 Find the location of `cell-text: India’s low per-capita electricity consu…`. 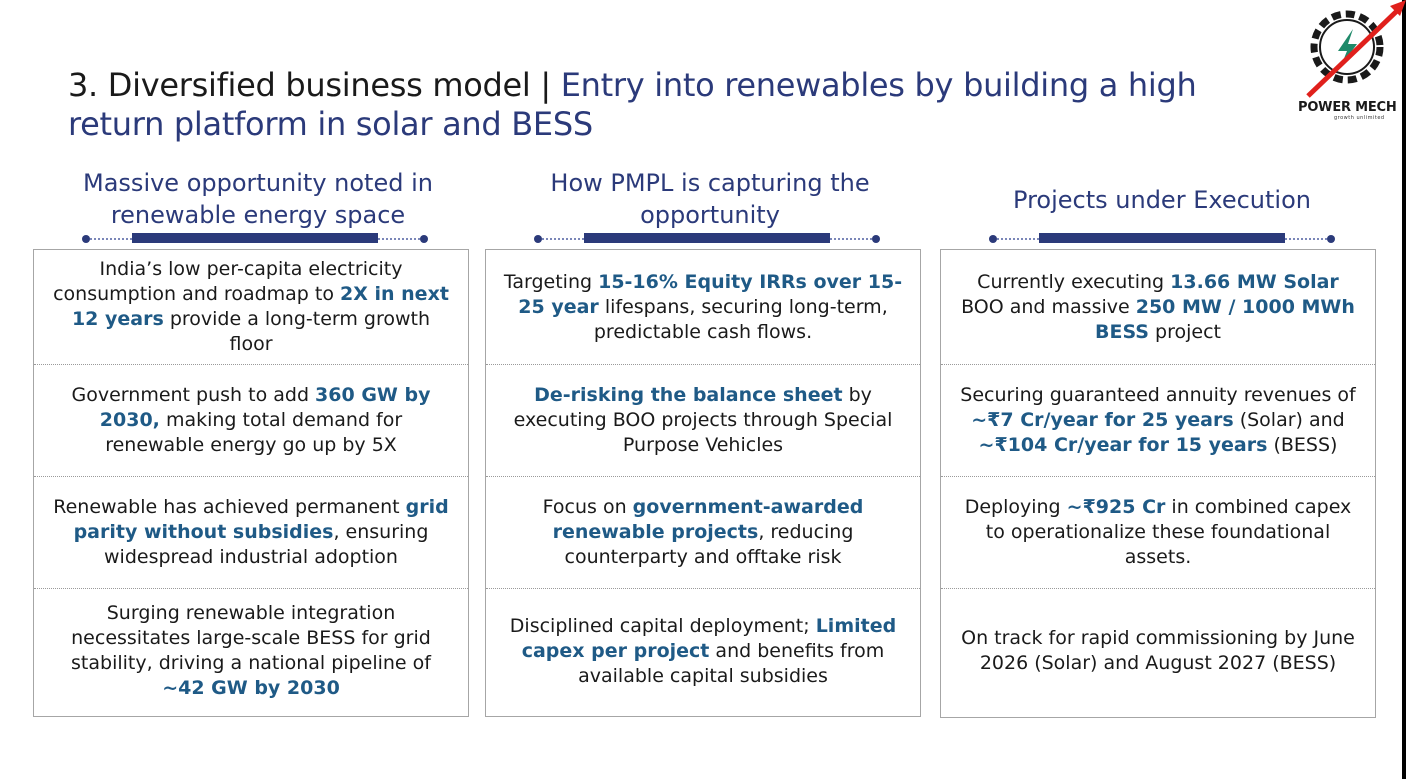

cell-text: India’s low per-capita electricity consu… is located at coordinates (251, 307).